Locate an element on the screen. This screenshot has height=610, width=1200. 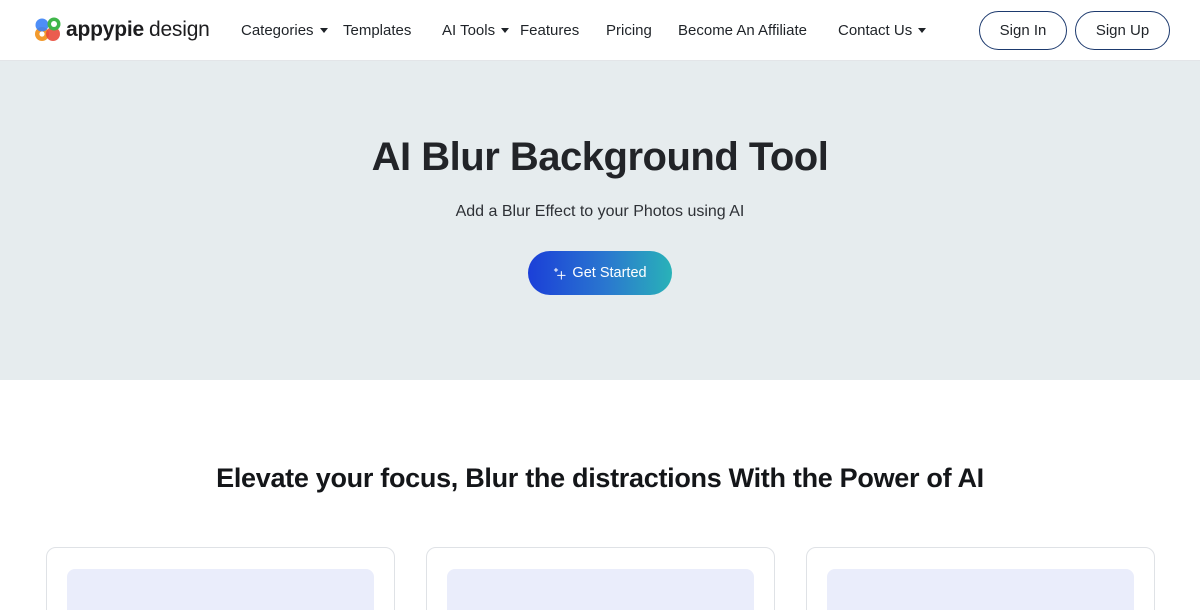
sign-up-button: Sign Up is located at coordinates (1122, 30).